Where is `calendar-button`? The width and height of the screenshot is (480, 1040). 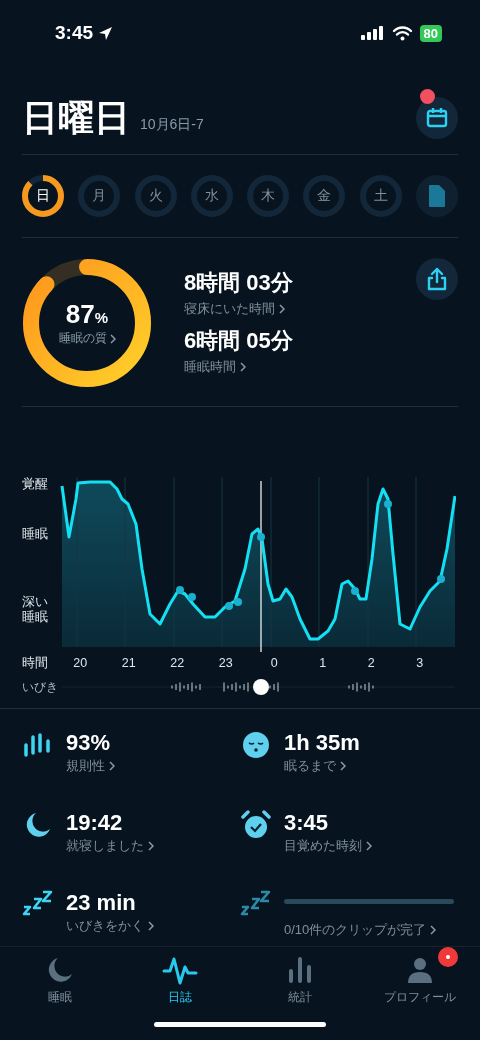 calendar-button is located at coordinates (437, 118).